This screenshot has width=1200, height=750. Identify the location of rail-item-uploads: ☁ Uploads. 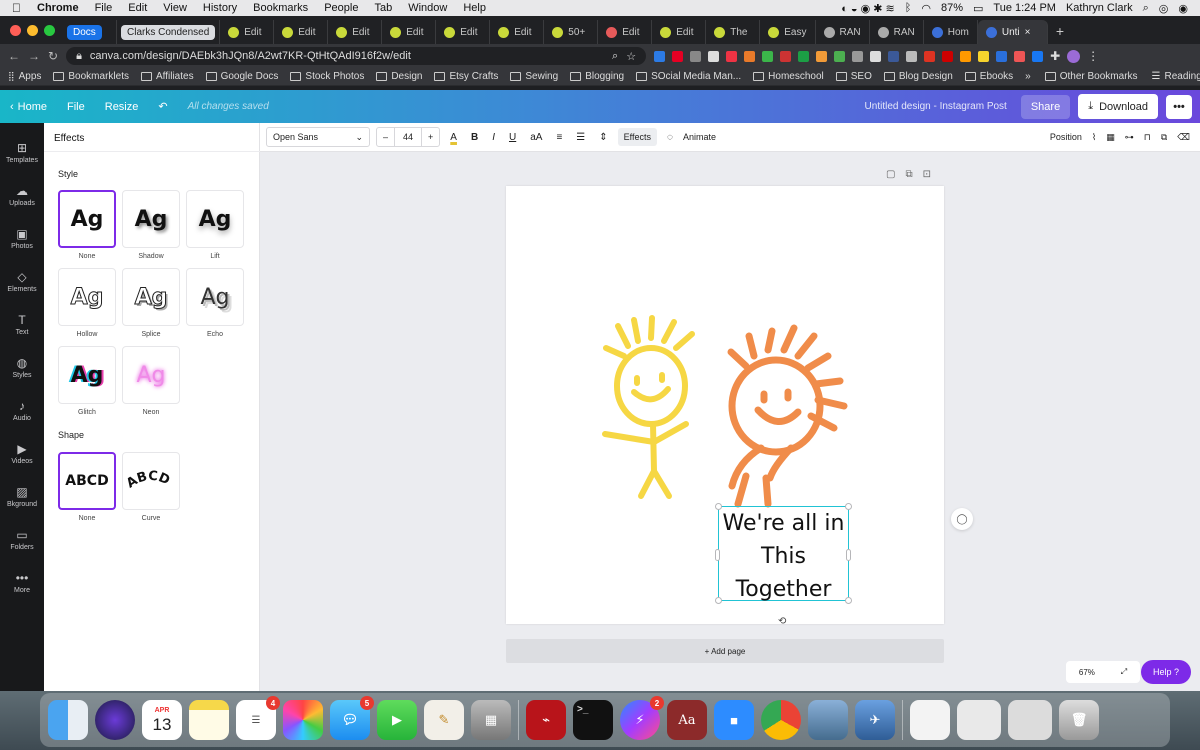
(22, 195).